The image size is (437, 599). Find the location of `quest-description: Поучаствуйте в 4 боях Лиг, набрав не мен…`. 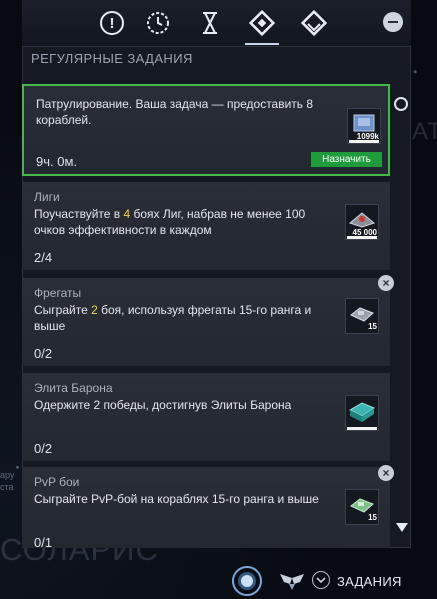

quest-description: Поучаствуйте в 4 боях Лиг, набрав не мен… is located at coordinates (179, 222).